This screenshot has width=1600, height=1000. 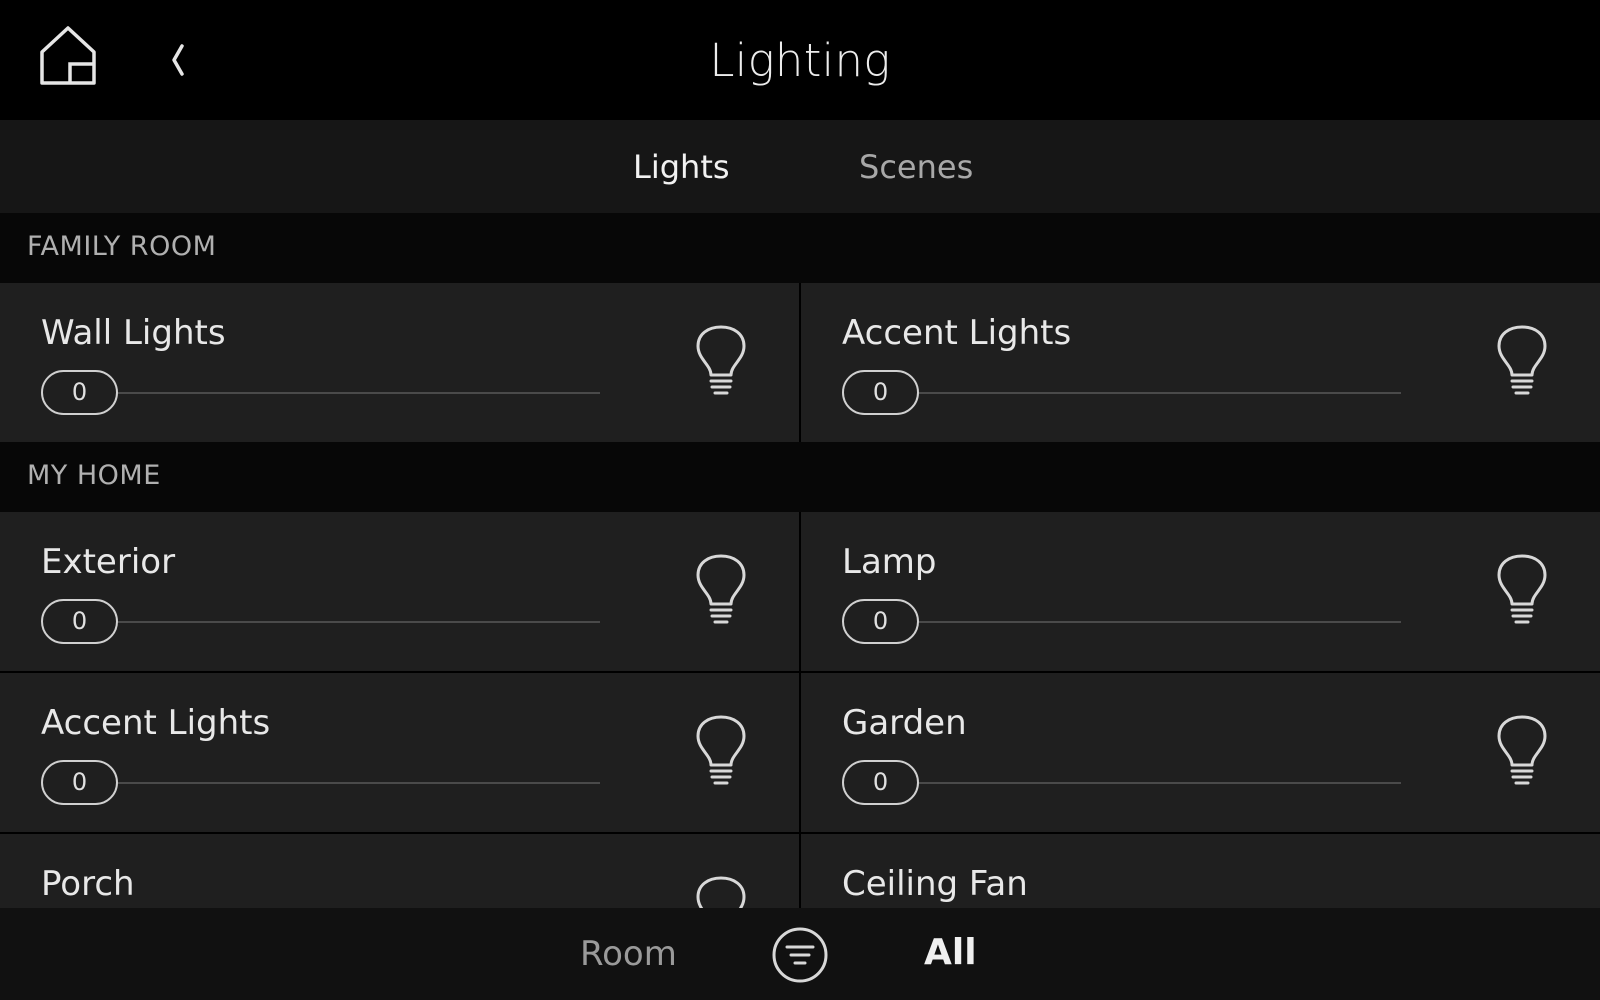 What do you see at coordinates (399, 752) in the screenshot?
I see `light-tile-accent-lights-2: Accent Lights 0` at bounding box center [399, 752].